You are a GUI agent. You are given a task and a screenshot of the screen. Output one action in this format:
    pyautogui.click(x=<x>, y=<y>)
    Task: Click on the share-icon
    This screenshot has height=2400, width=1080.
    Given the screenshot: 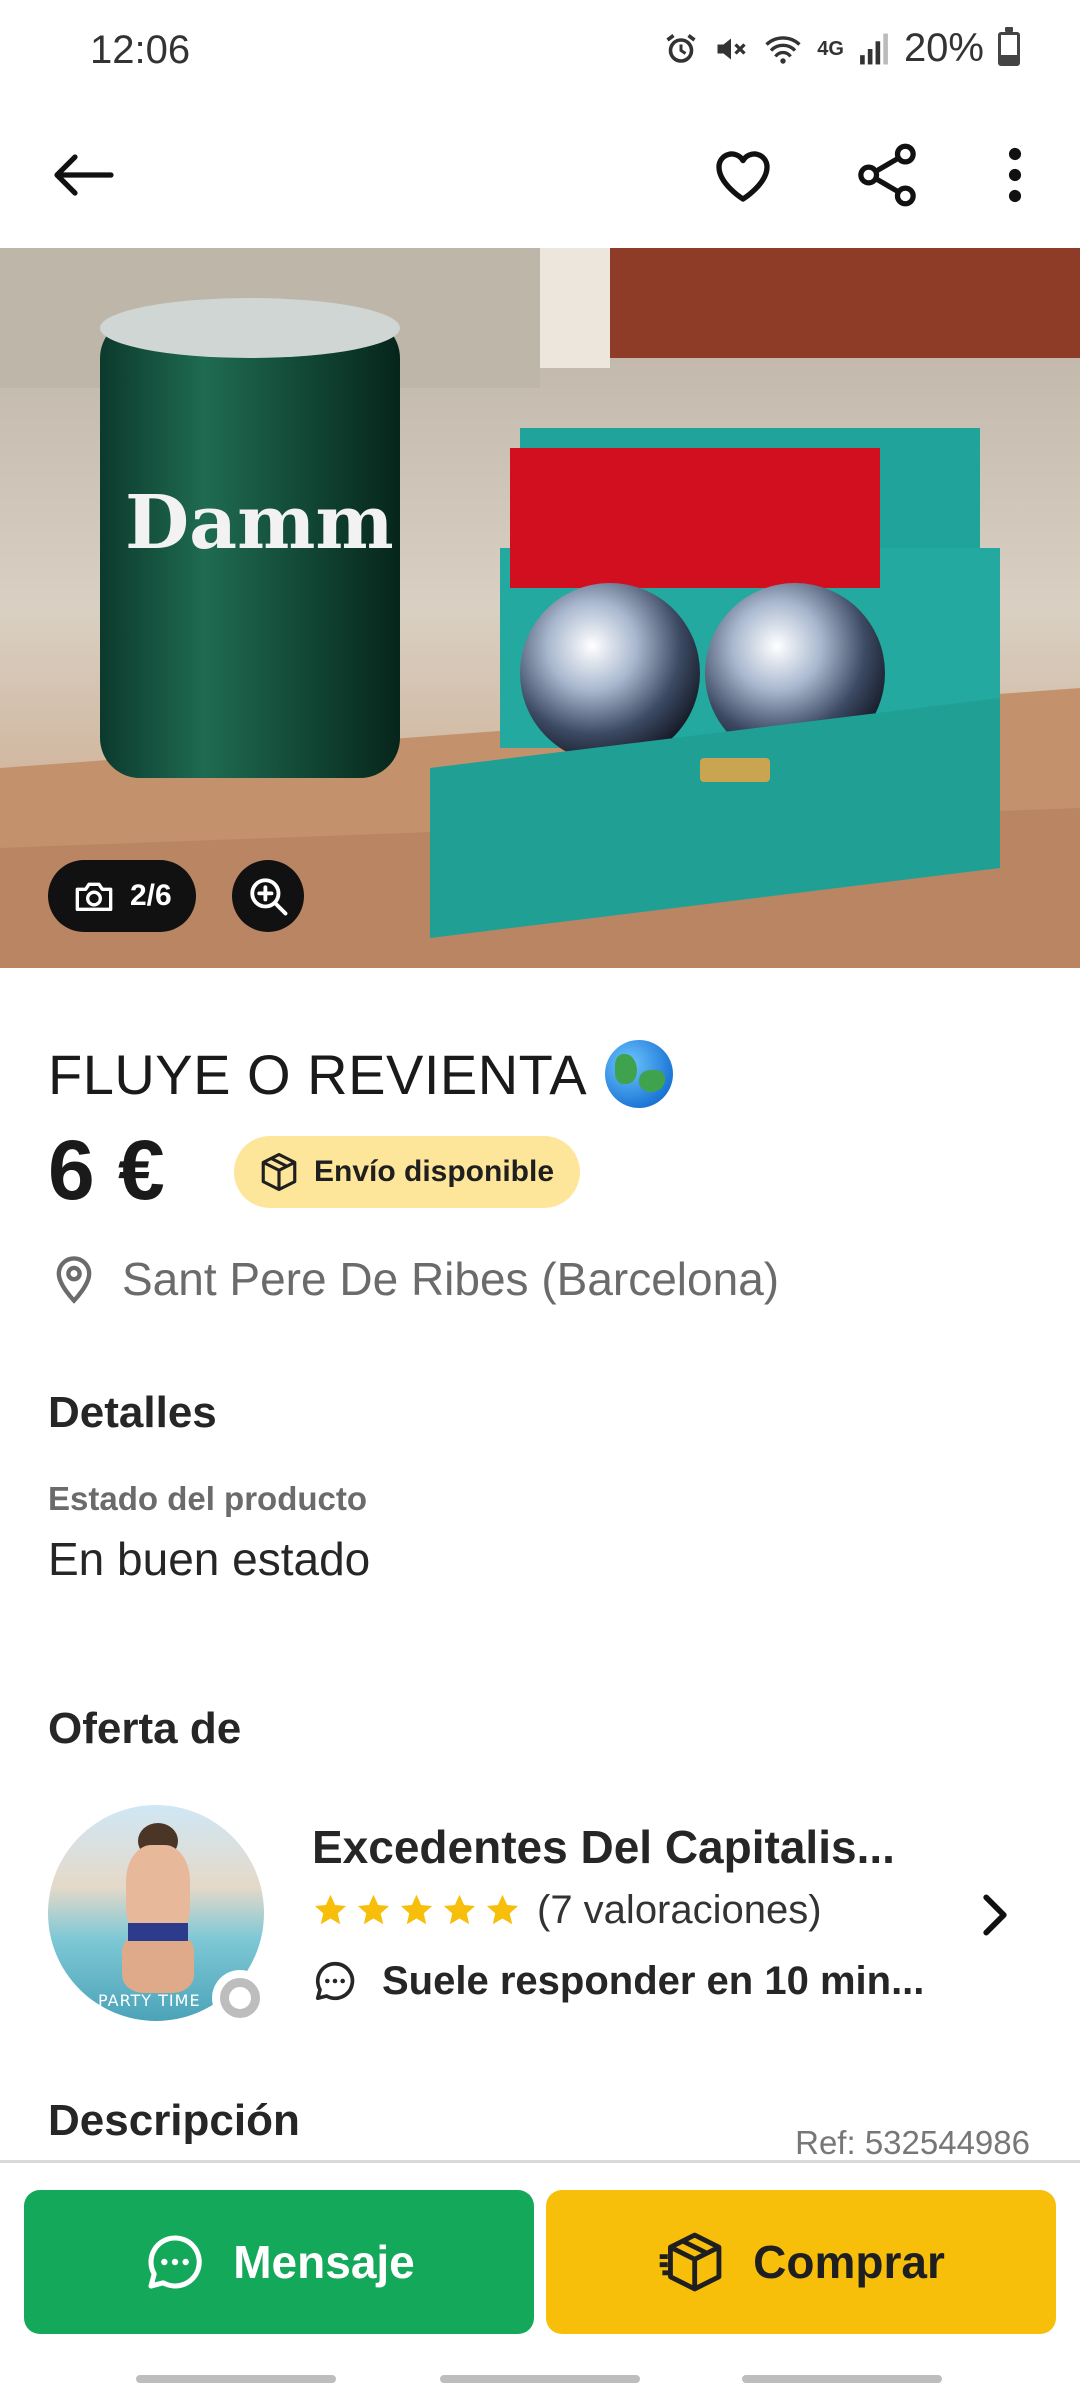 What is the action you would take?
    pyautogui.click(x=887, y=175)
    